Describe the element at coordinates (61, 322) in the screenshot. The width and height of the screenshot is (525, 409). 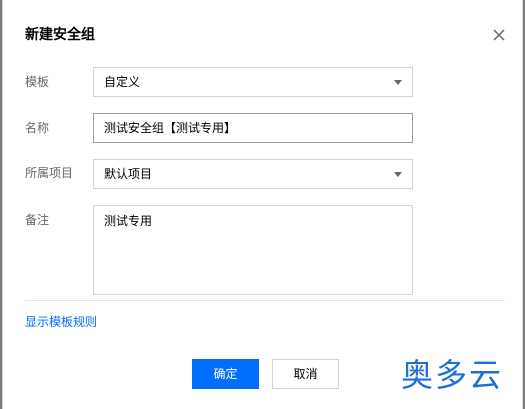
I see `show-template-rules-link: 显示模板规则` at that location.